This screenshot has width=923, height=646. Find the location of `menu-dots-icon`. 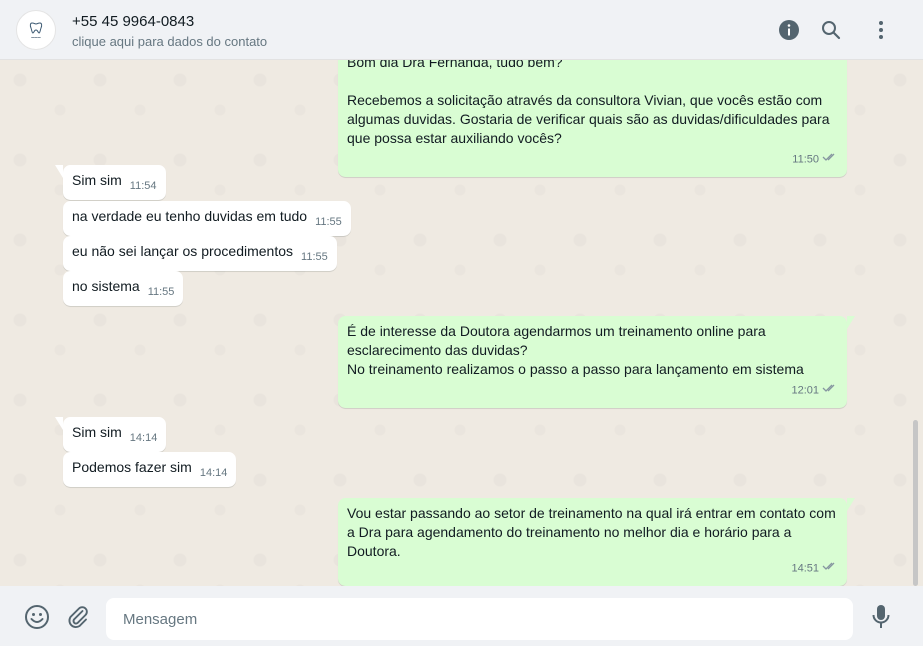

menu-dots-icon is located at coordinates (881, 30).